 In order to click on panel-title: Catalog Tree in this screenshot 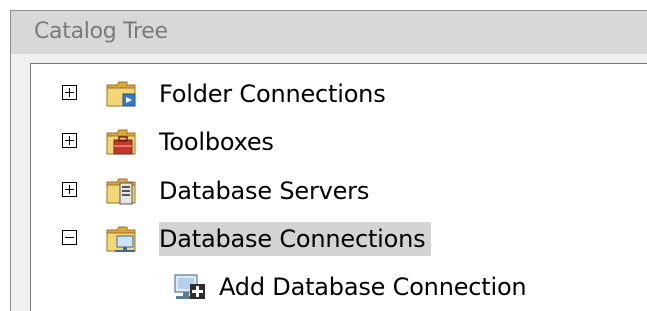, I will do `click(101, 31)`.